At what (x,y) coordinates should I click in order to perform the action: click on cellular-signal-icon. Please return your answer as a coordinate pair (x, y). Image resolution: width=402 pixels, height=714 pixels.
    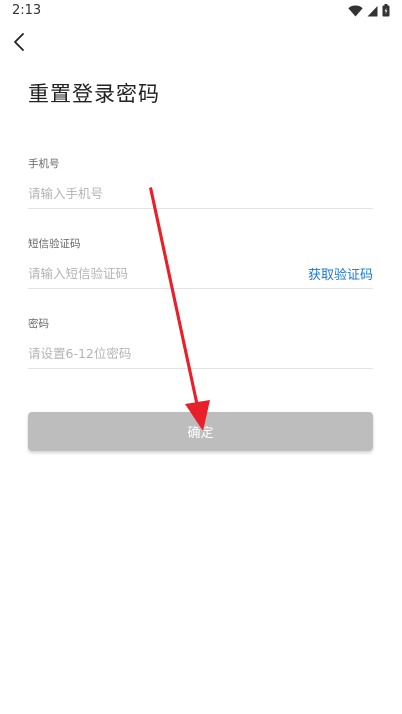
    Looking at the image, I should click on (372, 11).